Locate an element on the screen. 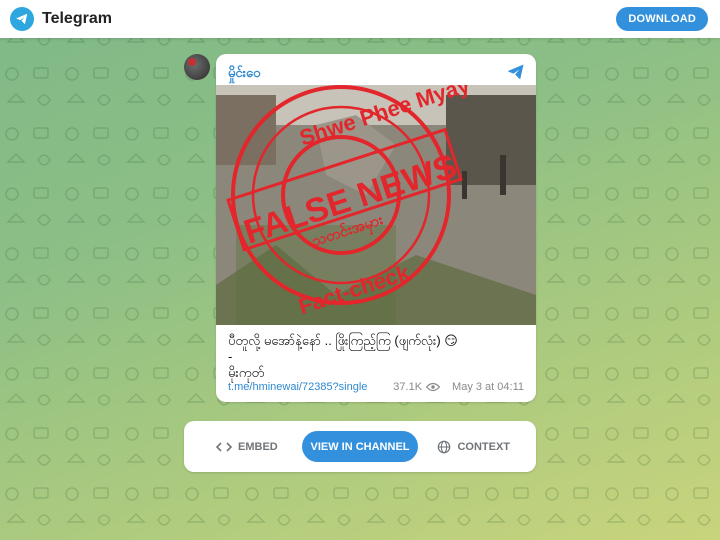  globe-icon is located at coordinates (444, 446).